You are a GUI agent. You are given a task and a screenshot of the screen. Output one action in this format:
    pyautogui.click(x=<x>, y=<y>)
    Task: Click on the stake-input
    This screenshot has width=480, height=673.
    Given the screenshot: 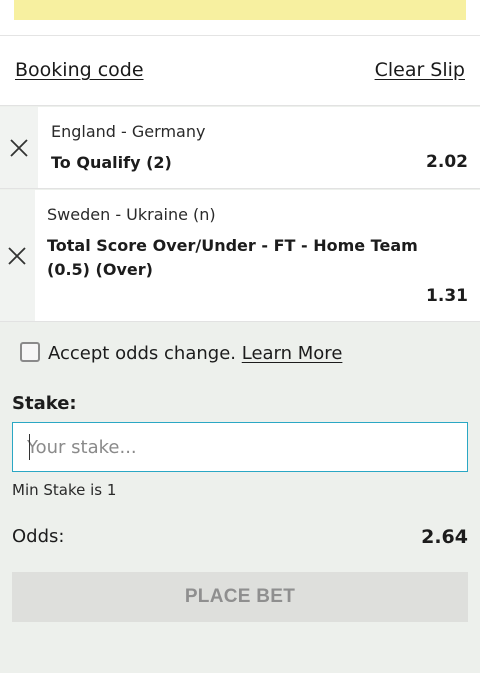 What is the action you would take?
    pyautogui.click(x=240, y=447)
    